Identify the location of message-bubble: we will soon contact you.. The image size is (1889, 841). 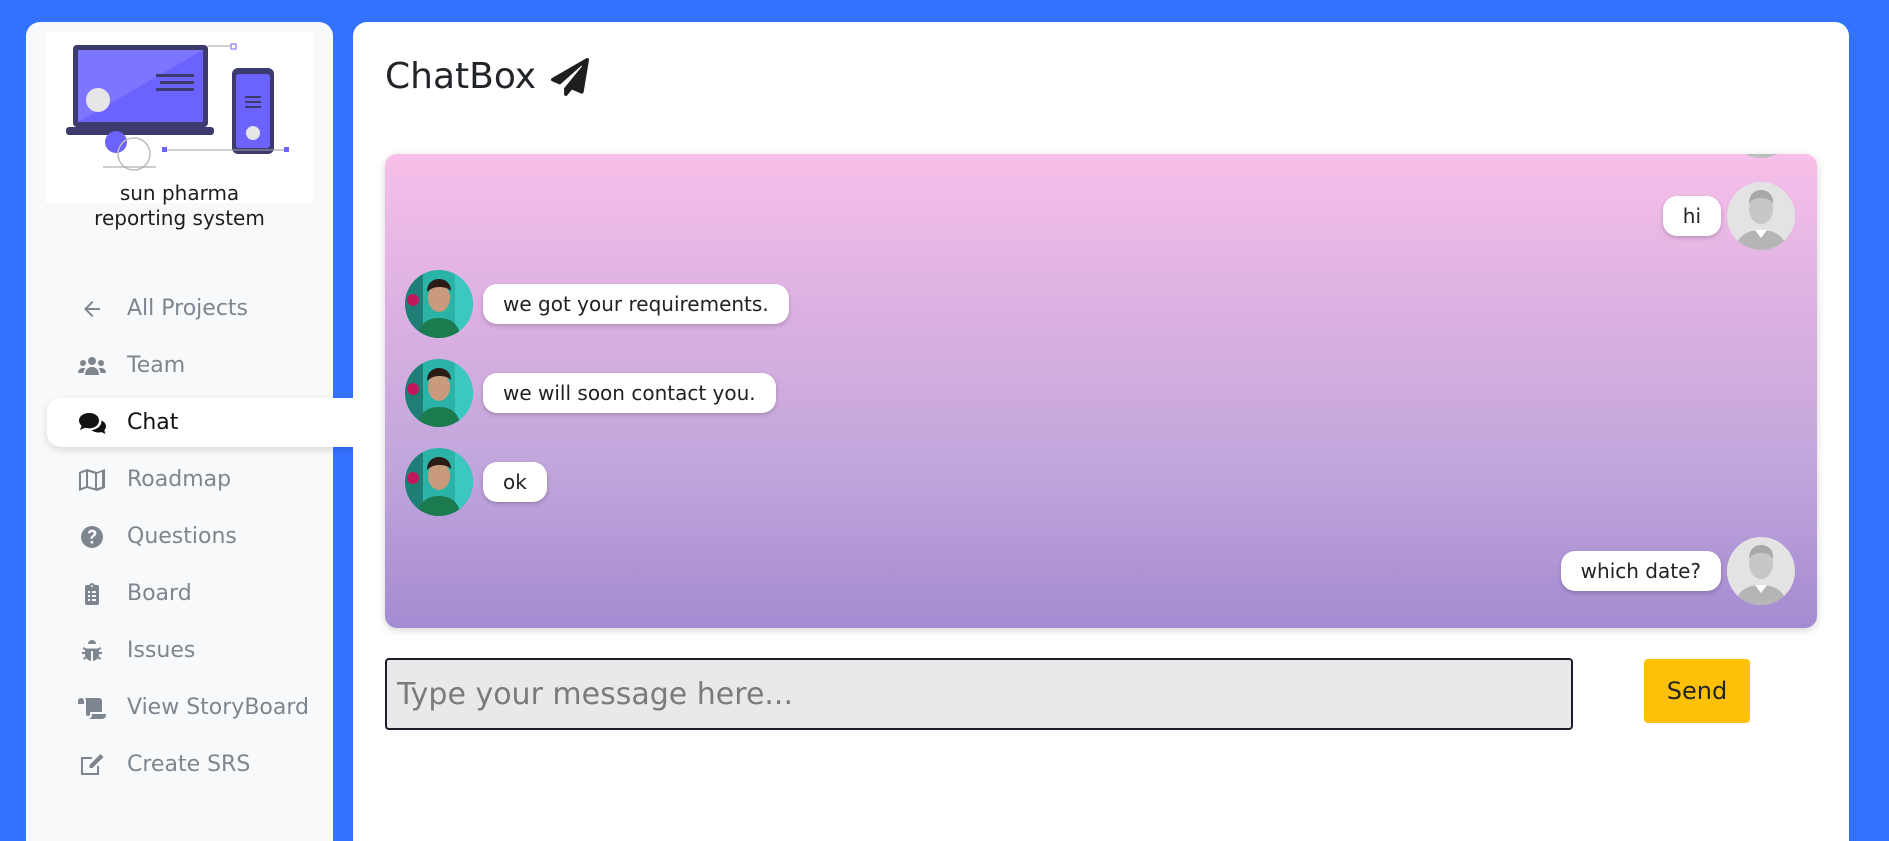
(629, 393).